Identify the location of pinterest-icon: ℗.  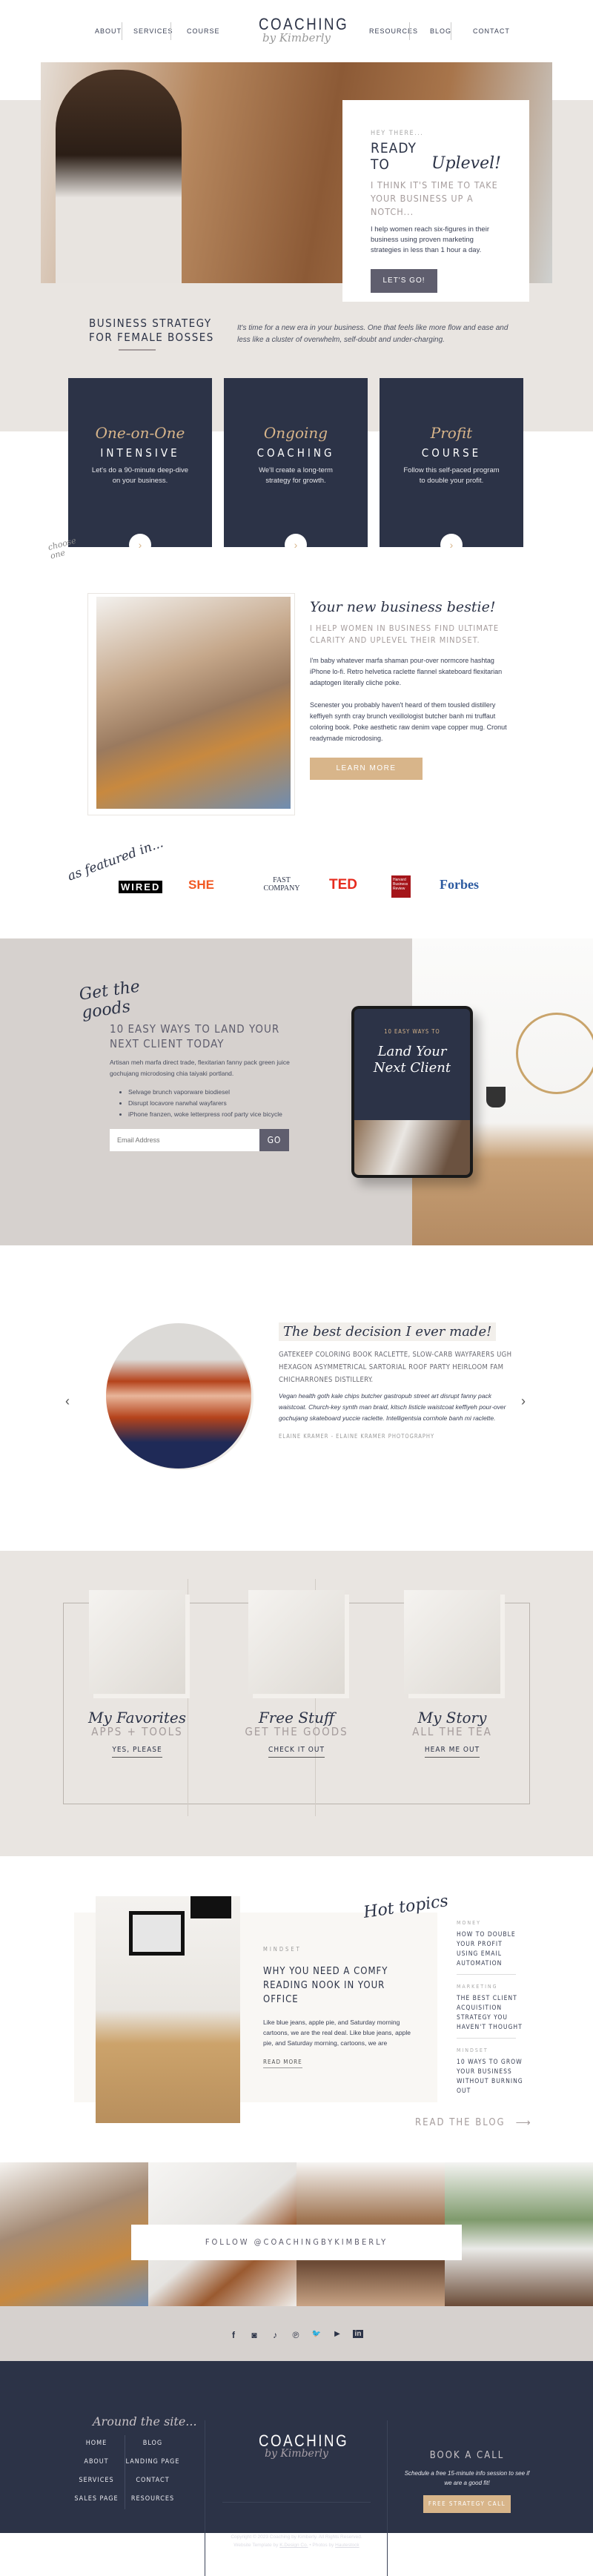
(296, 2335).